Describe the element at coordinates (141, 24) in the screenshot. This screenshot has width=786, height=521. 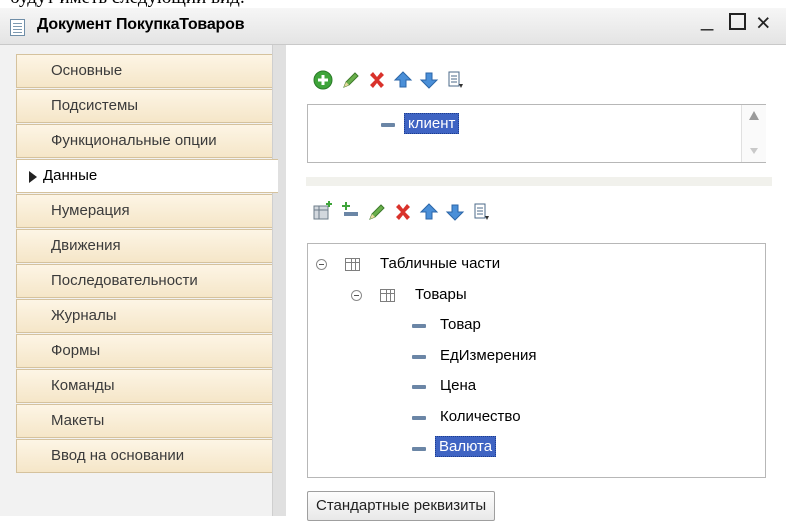
I see `window-title: Документ ПокупкаТоваров` at that location.